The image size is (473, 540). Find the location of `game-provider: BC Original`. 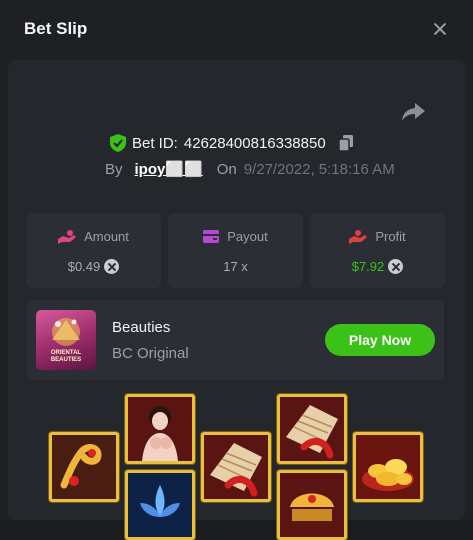

game-provider: BC Original is located at coordinates (150, 353).